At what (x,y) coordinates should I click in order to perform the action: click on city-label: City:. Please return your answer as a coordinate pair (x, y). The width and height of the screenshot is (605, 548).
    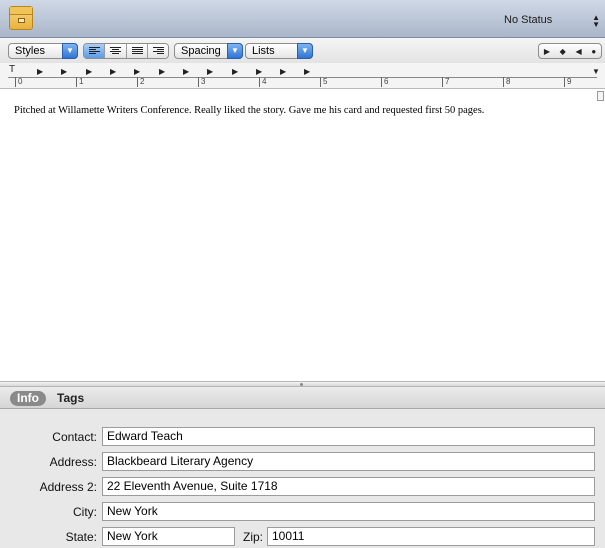
    Looking at the image, I should click on (85, 512).